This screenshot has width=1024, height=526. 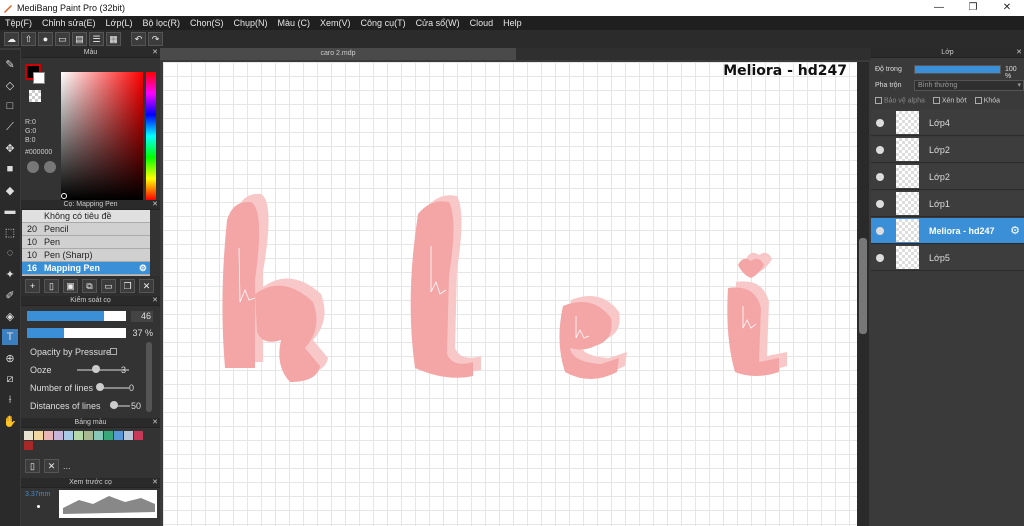 What do you see at coordinates (96, 369) in the screenshot?
I see `ooze-slider-handle` at bounding box center [96, 369].